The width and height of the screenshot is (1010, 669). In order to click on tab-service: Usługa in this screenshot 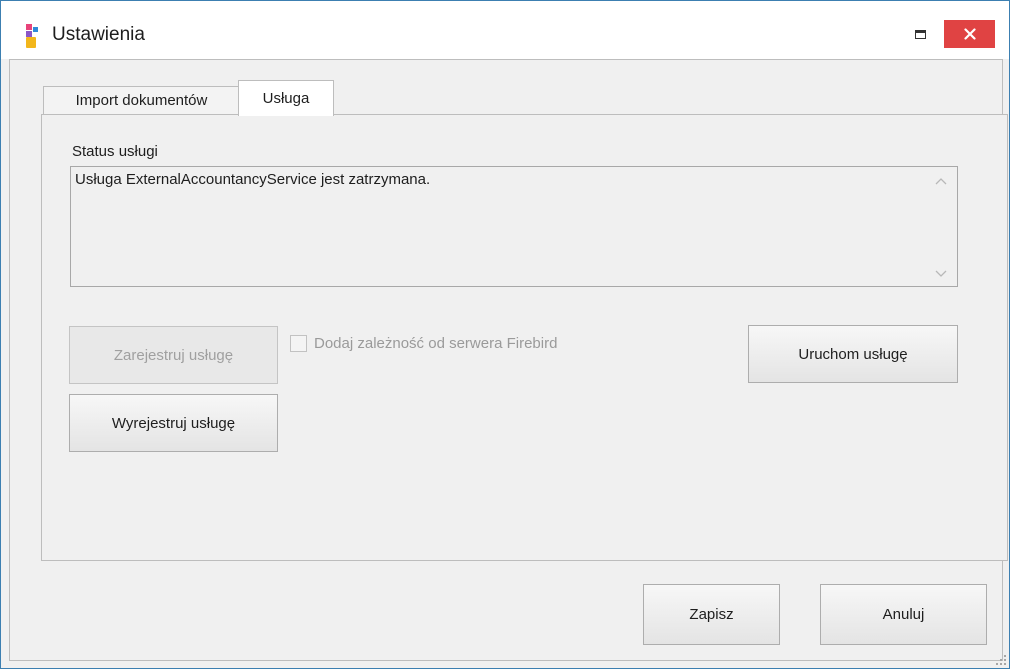, I will do `click(286, 98)`.